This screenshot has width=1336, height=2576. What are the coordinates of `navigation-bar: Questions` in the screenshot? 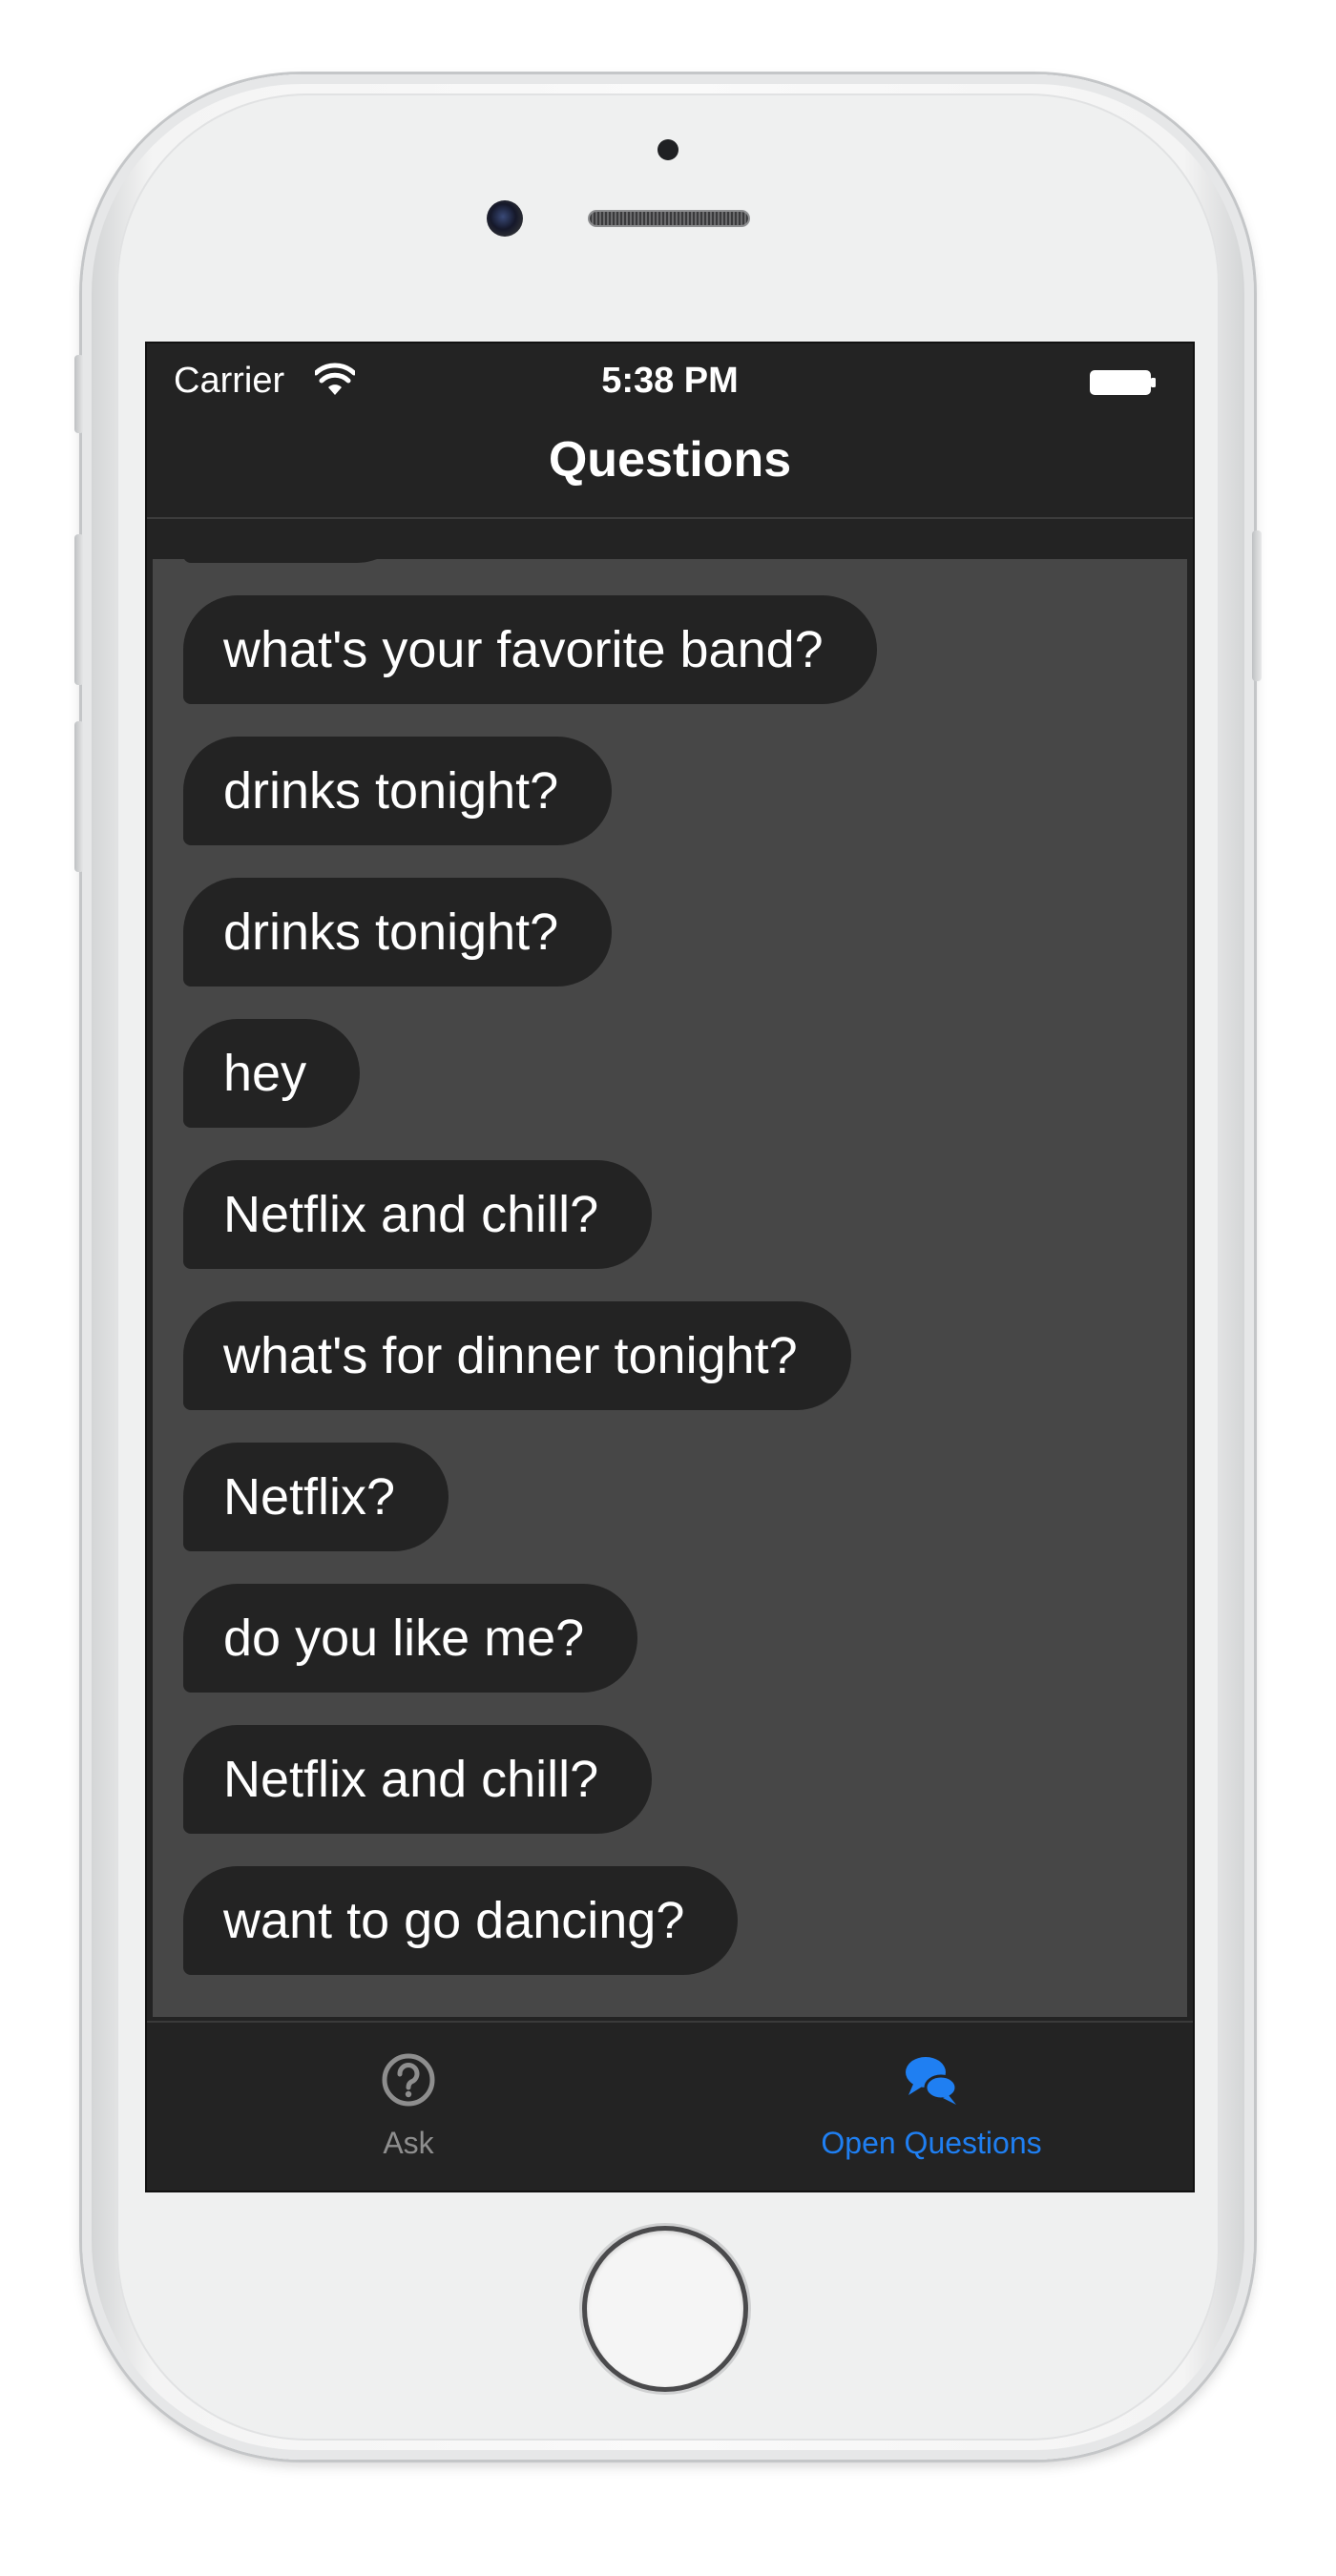 It's located at (670, 464).